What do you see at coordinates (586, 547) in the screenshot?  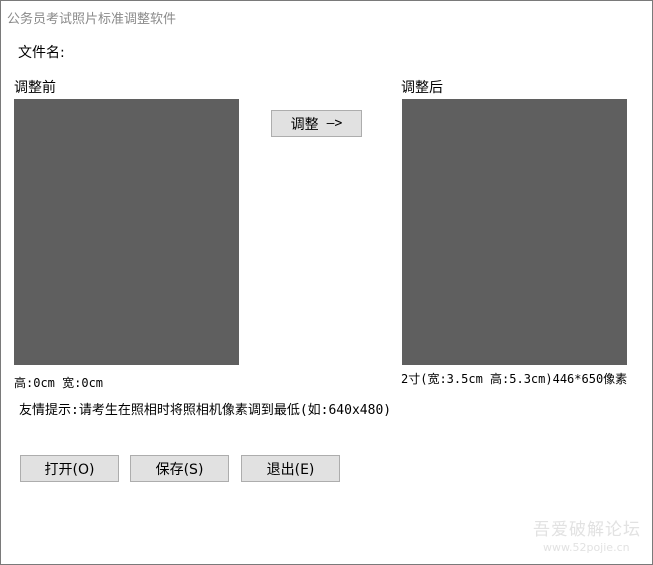 I see `watermark-url: www.52pojie.cn` at bounding box center [586, 547].